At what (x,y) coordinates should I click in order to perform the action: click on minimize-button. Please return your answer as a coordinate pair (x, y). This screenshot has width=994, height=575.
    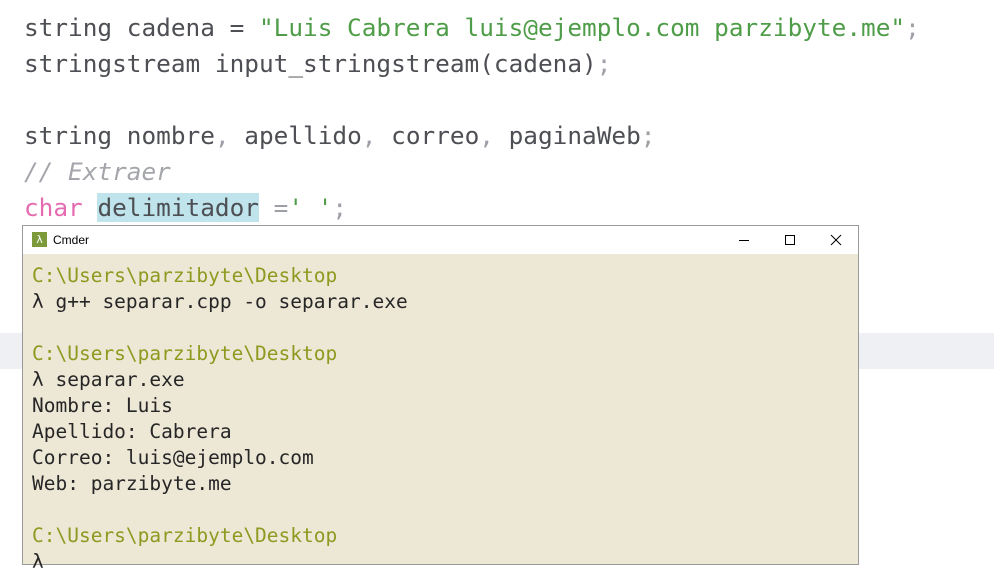
    Looking at the image, I should click on (744, 240).